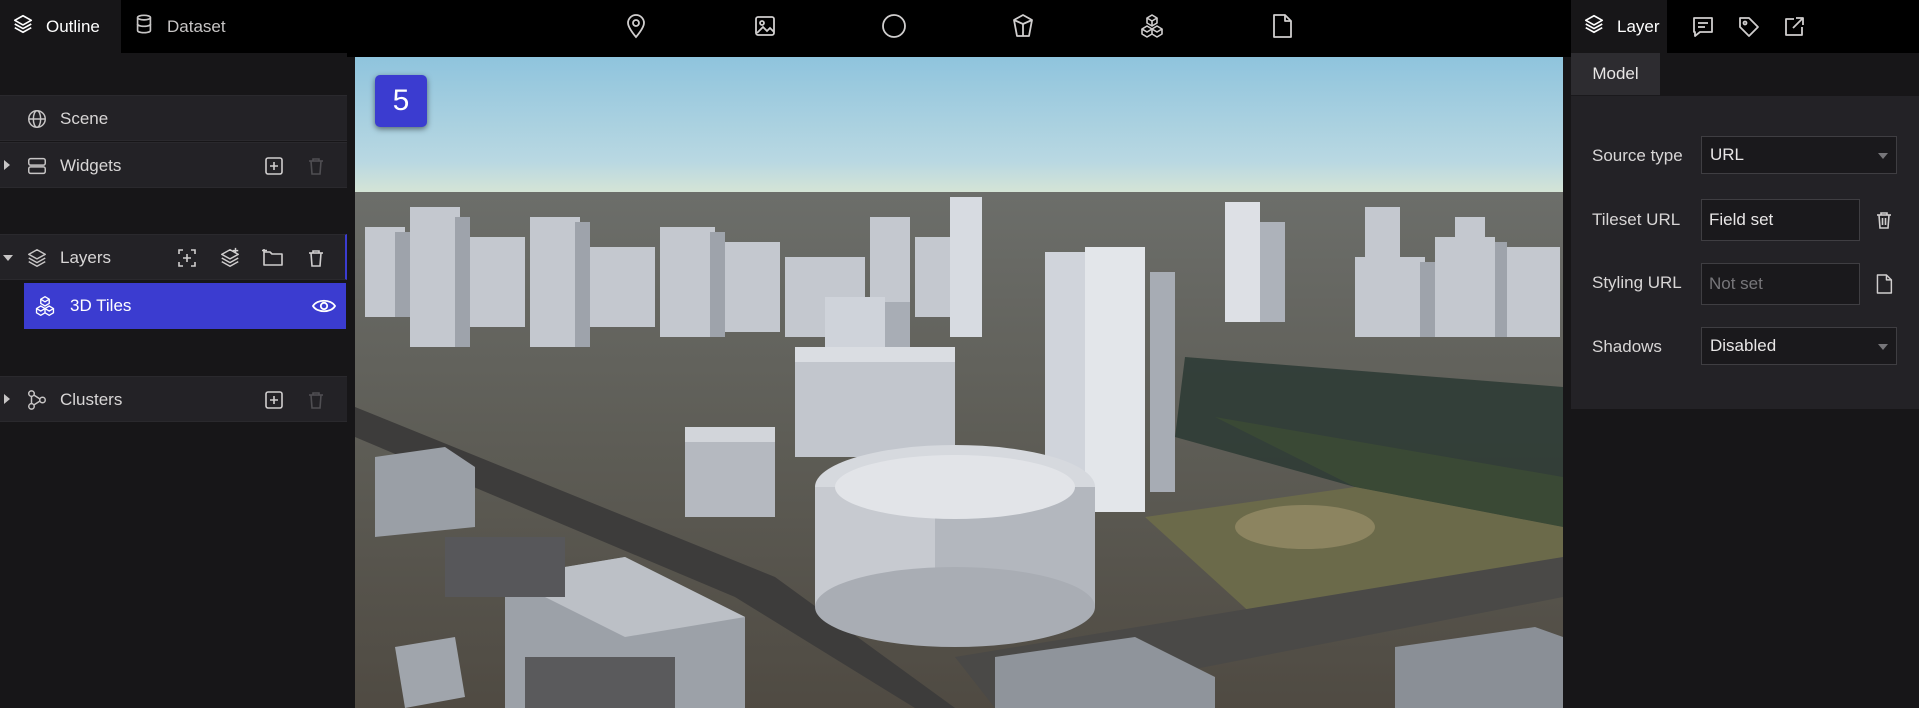 Image resolution: width=1919 pixels, height=708 pixels. I want to click on database-icon, so click(144, 26).